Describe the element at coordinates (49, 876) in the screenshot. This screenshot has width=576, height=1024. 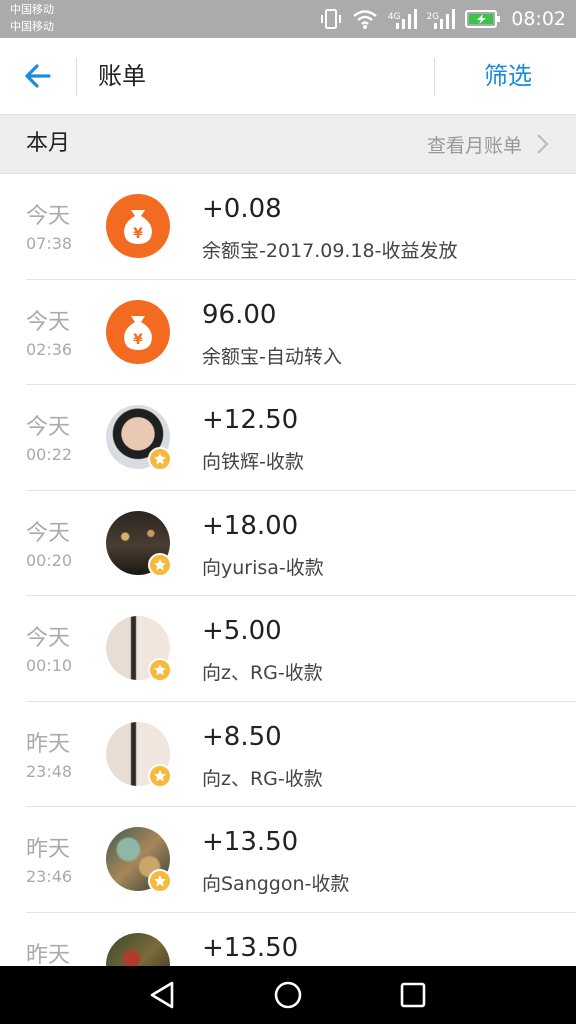
I see `transaction-time: 23:46` at that location.